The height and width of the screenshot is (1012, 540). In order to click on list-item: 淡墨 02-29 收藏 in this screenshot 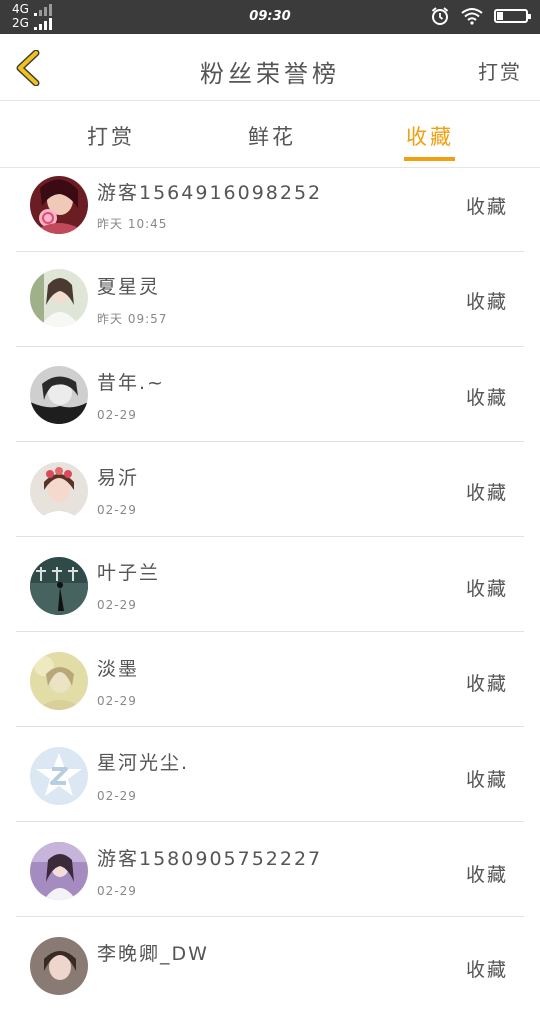, I will do `click(270, 679)`.